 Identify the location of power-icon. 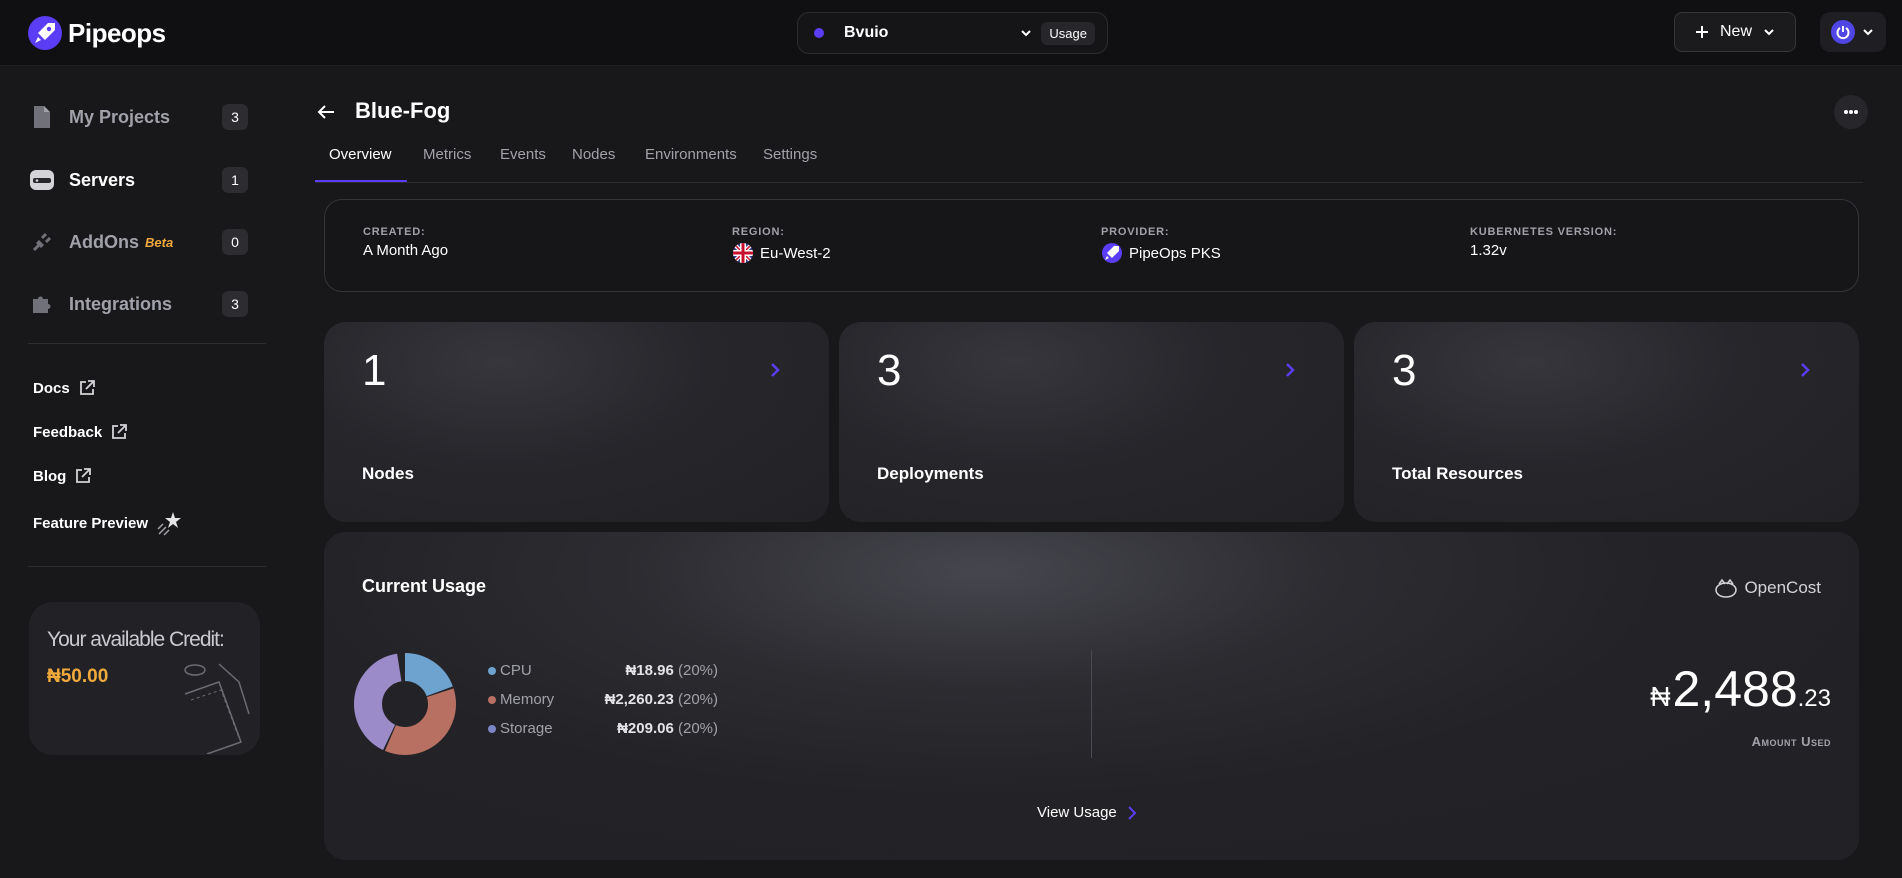
(1843, 33).